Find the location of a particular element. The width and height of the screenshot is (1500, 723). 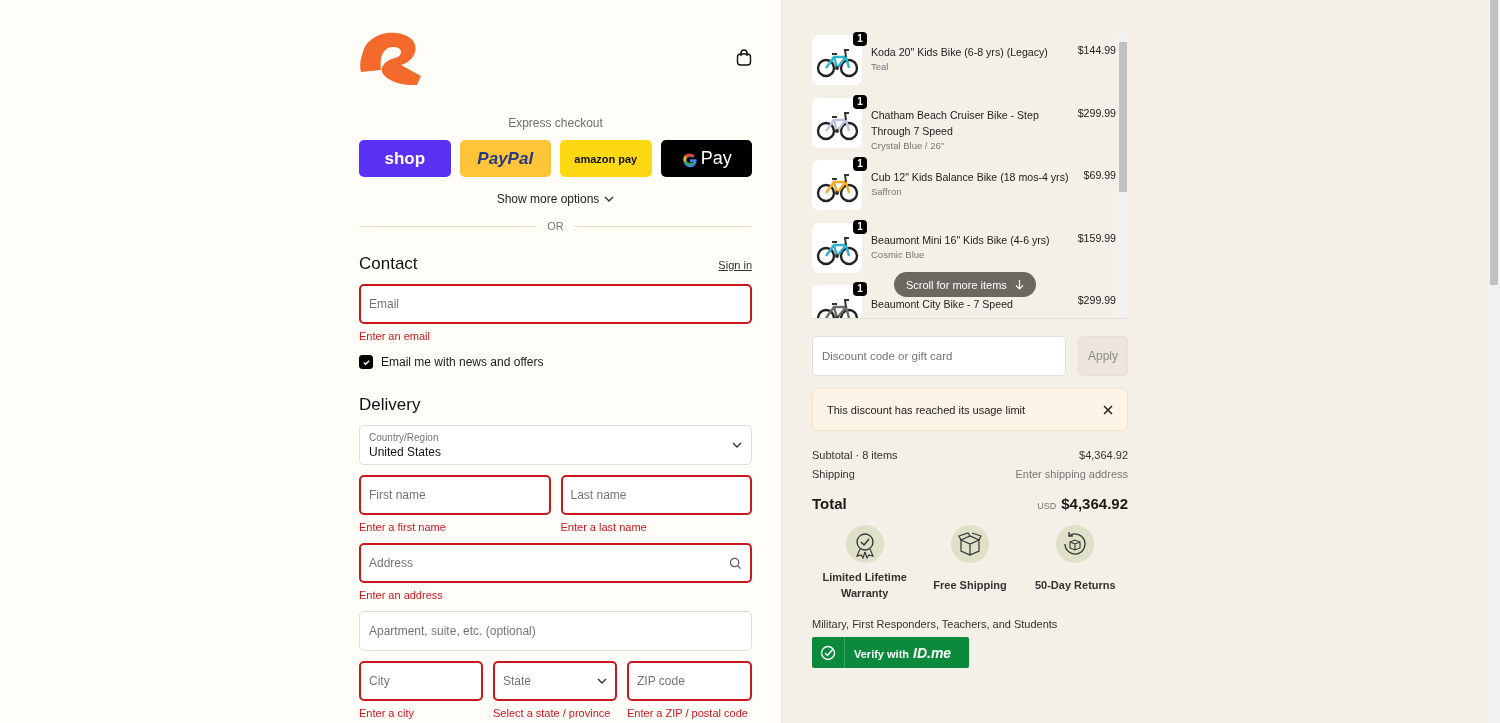

check-icon is located at coordinates (366, 362).